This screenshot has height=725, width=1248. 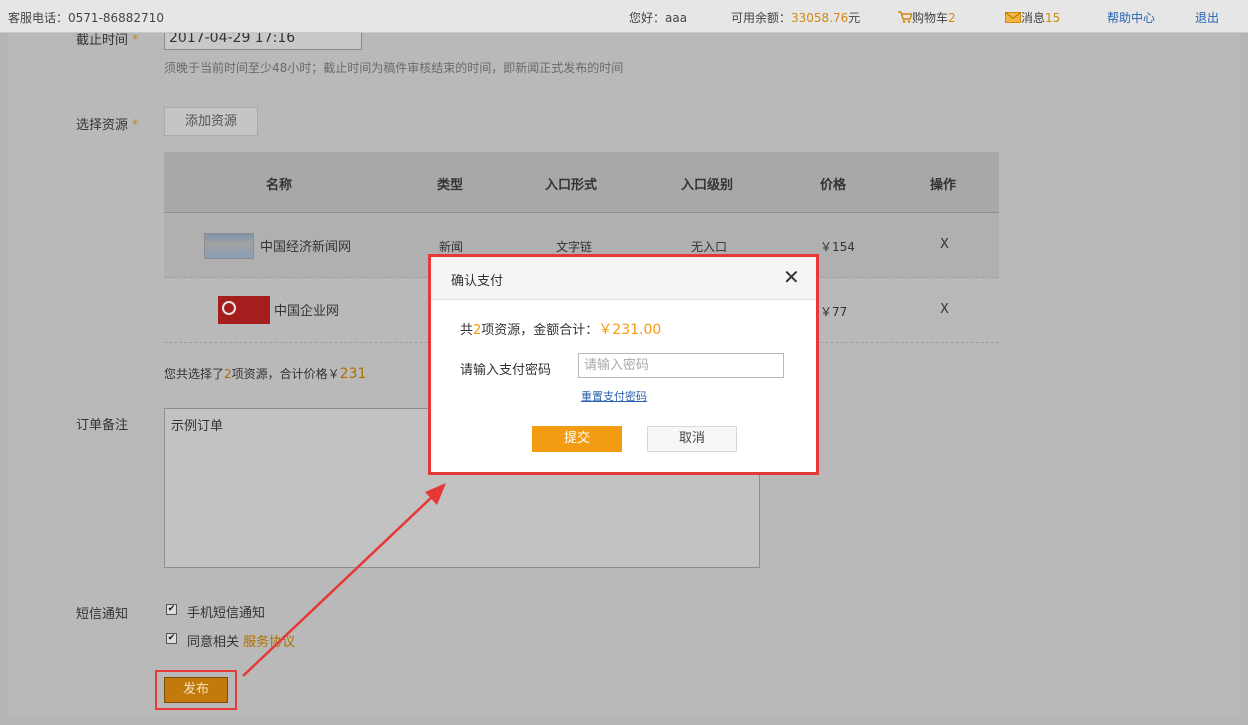 What do you see at coordinates (906, 17) in the screenshot?
I see `cart-icon` at bounding box center [906, 17].